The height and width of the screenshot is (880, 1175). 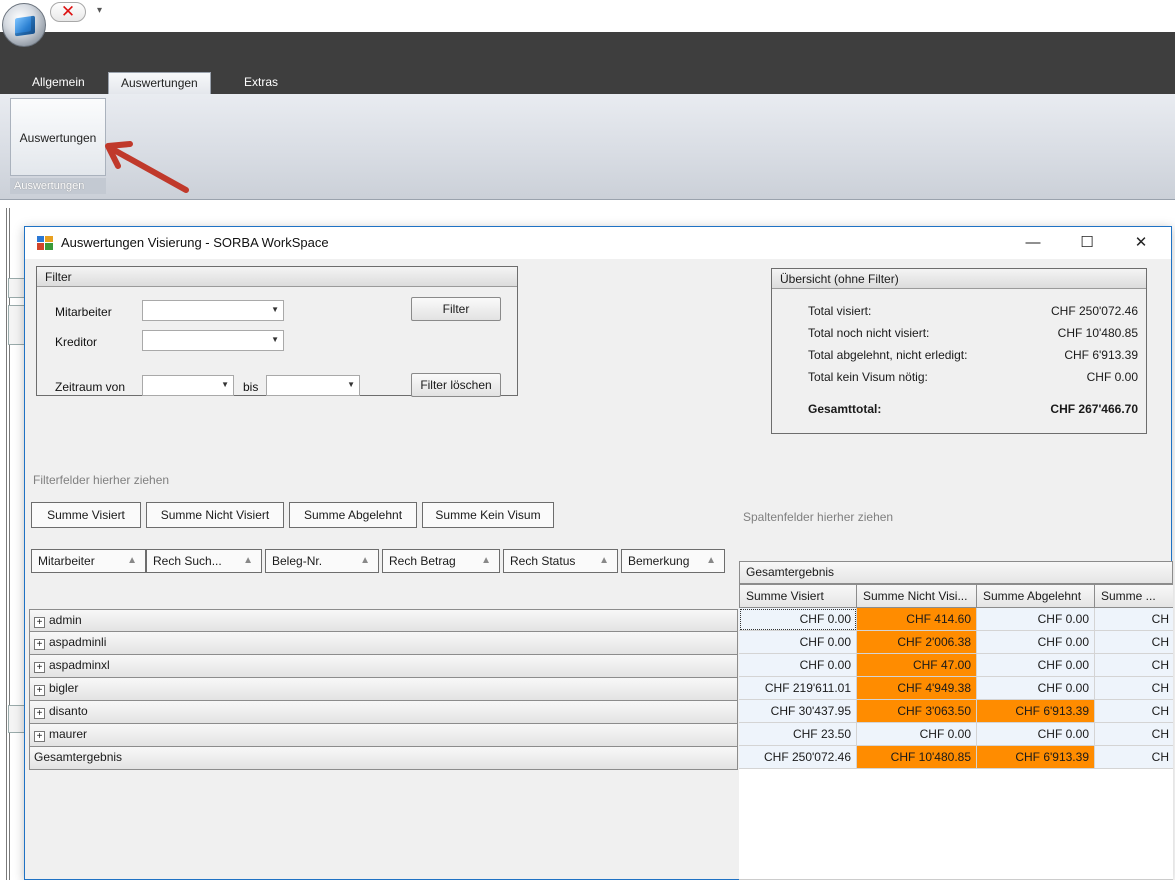 What do you see at coordinates (587, 47) in the screenshot?
I see `title-band` at bounding box center [587, 47].